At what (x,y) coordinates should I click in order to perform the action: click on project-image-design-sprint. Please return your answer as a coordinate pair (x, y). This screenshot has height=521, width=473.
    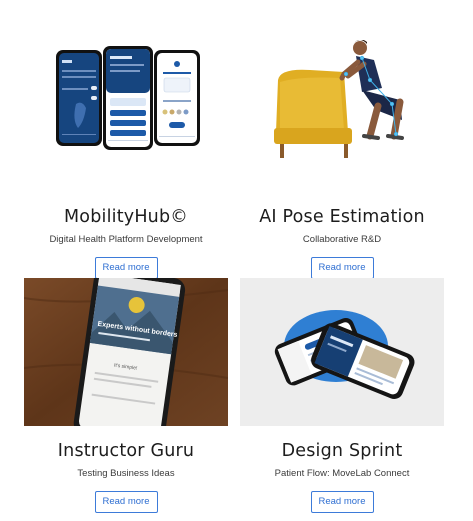
    Looking at the image, I should click on (342, 352).